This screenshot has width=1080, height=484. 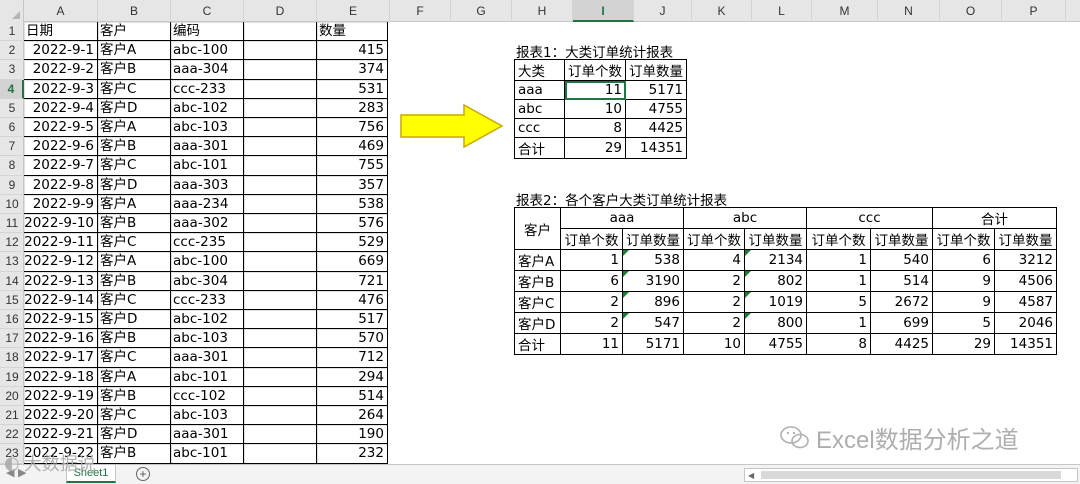 I want to click on report1-value: 10, so click(x=595, y=109).